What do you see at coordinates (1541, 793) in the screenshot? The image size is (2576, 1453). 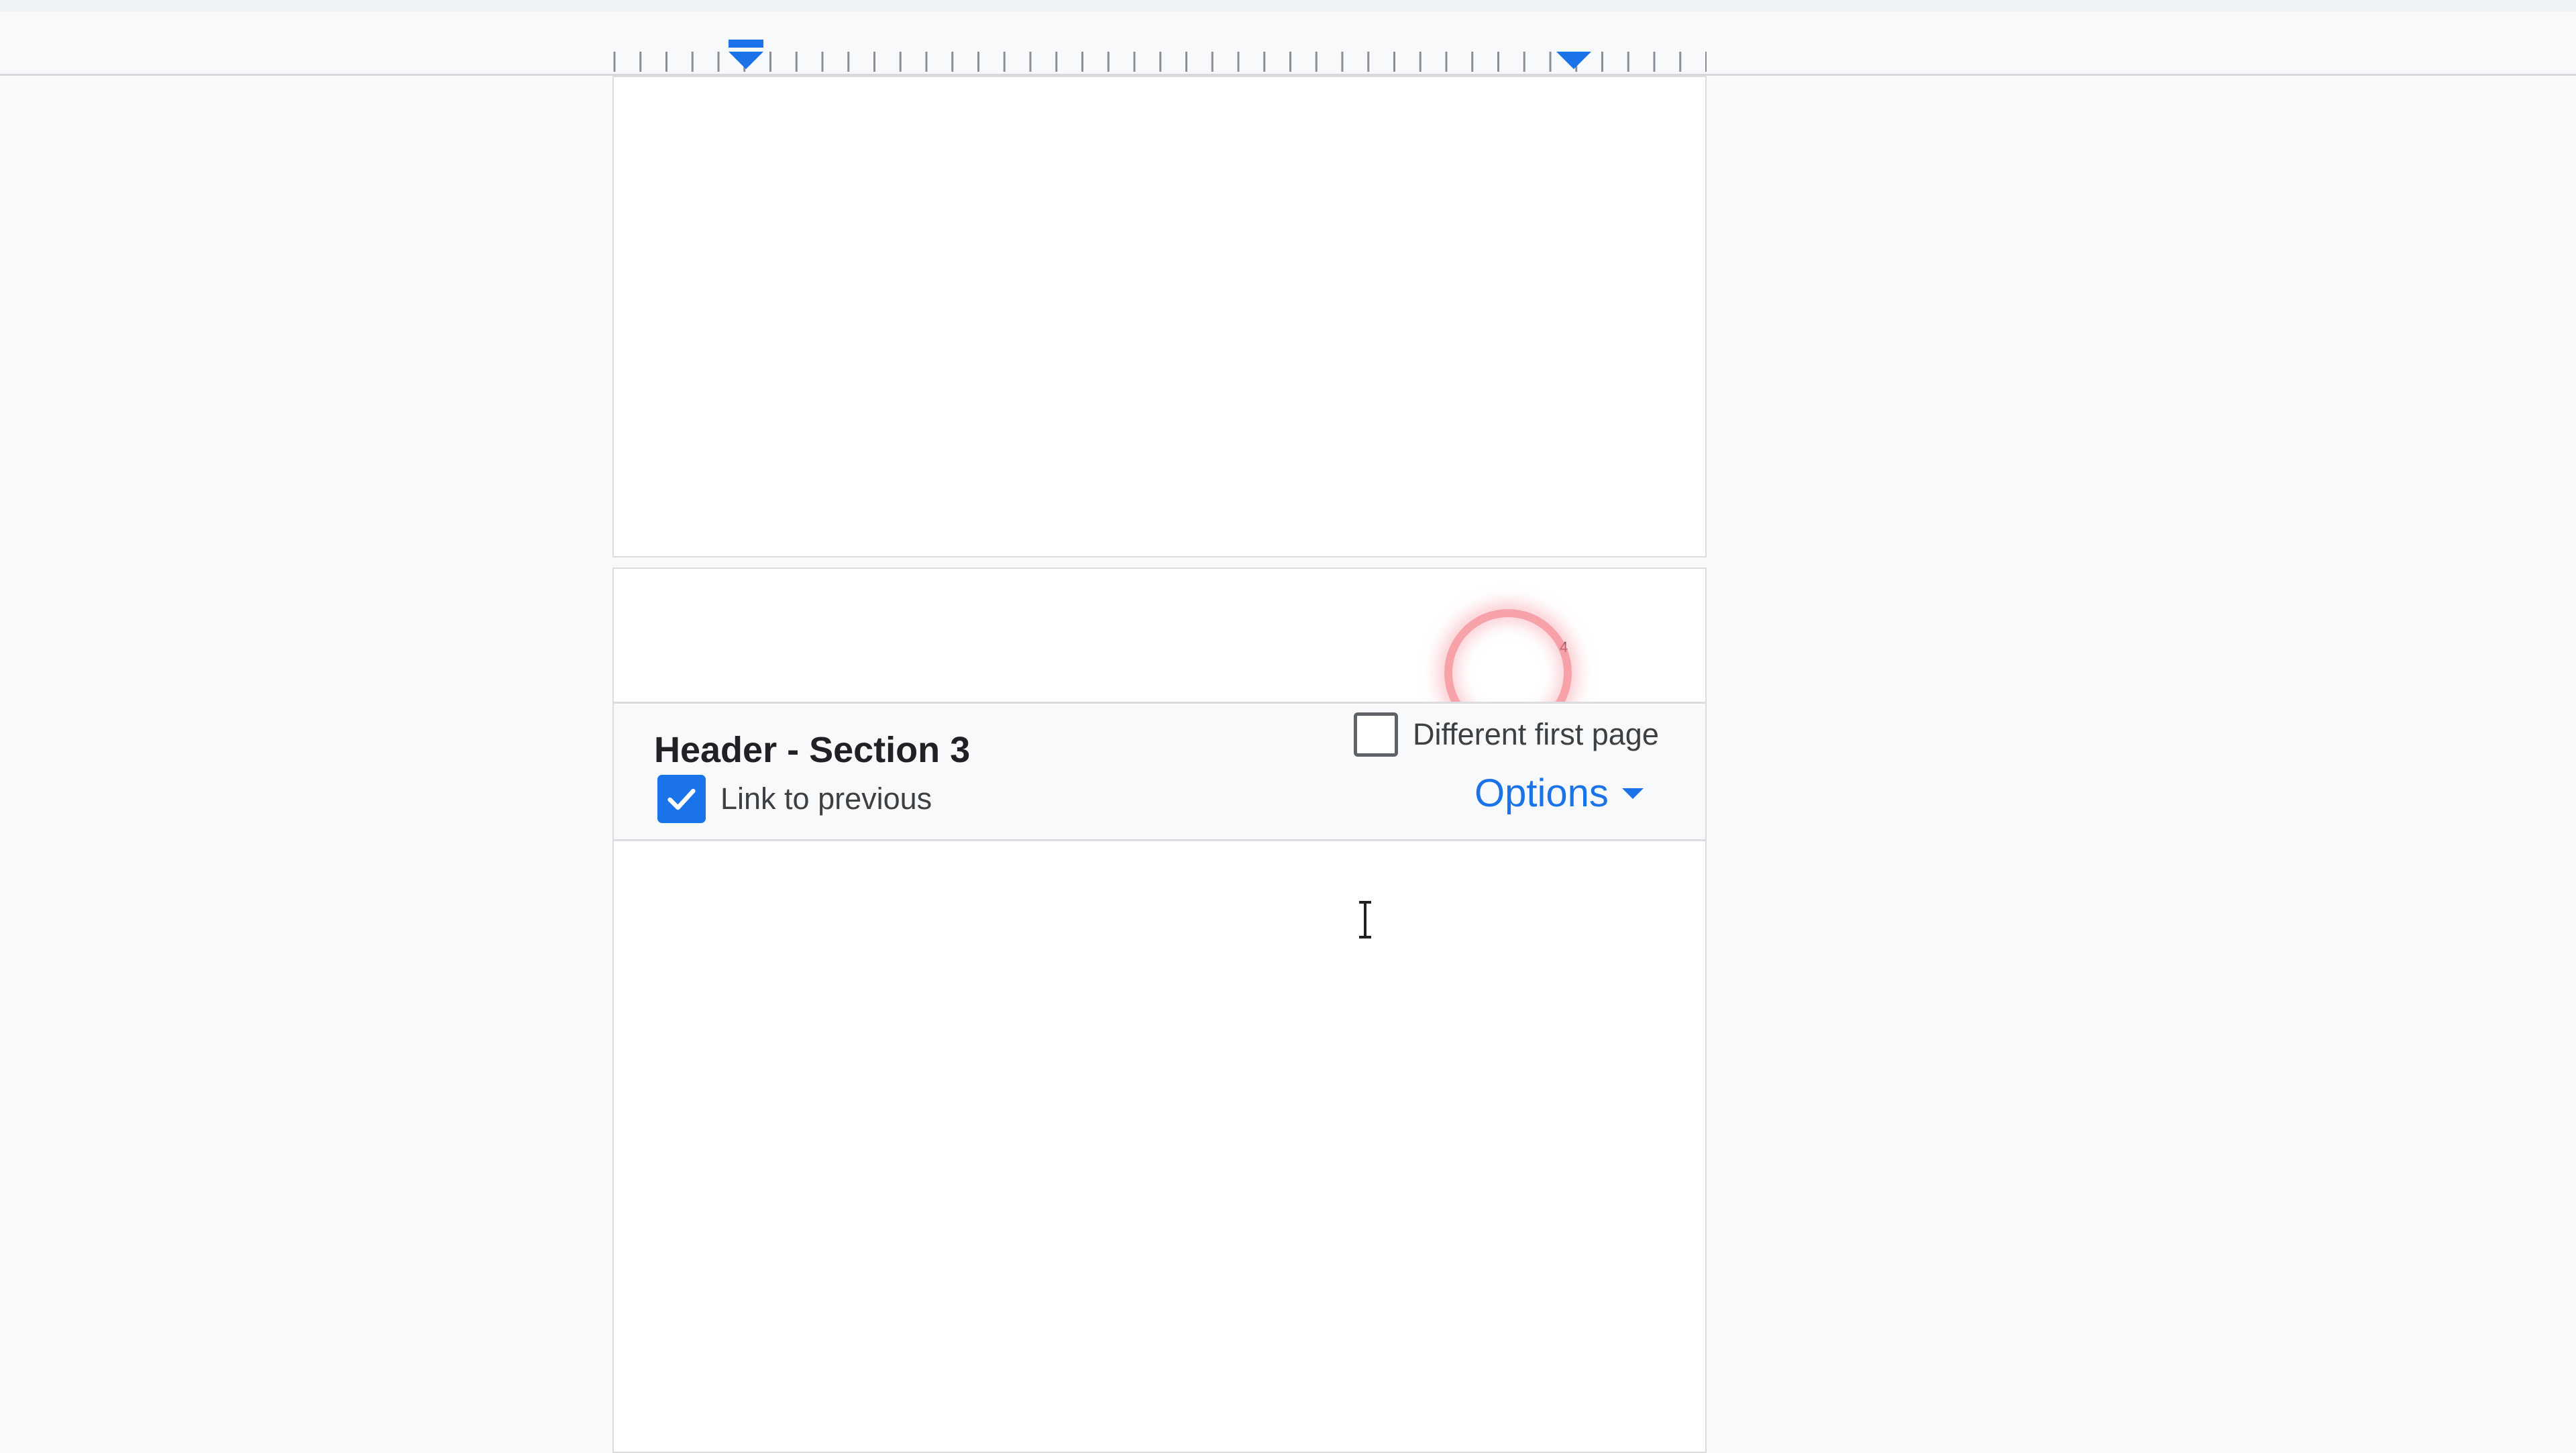 I see `options-label: Options` at bounding box center [1541, 793].